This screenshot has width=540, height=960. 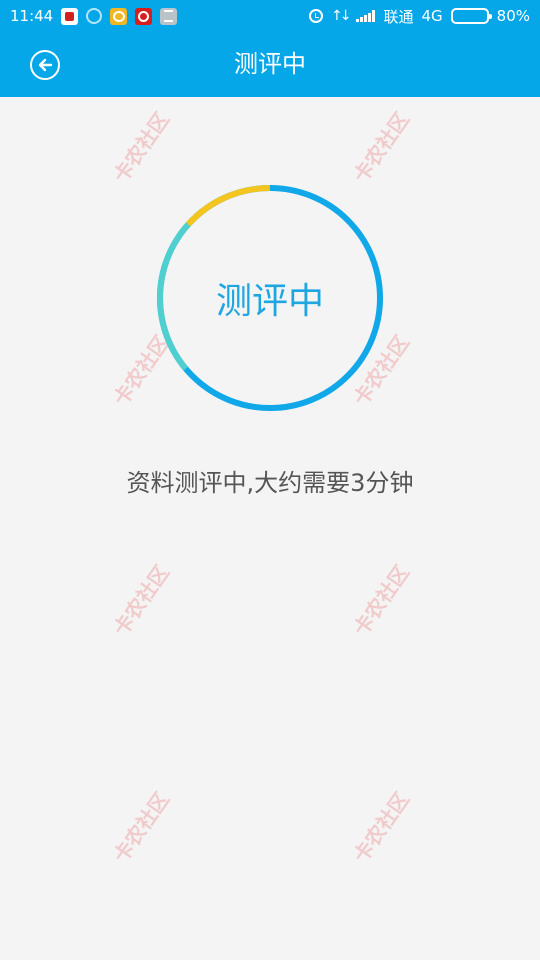 I want to click on title-bar: 测评中, so click(x=270, y=64).